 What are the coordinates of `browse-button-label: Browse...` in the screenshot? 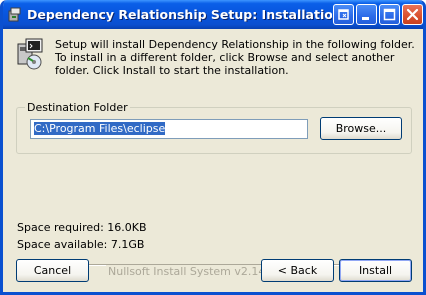 It's located at (361, 128).